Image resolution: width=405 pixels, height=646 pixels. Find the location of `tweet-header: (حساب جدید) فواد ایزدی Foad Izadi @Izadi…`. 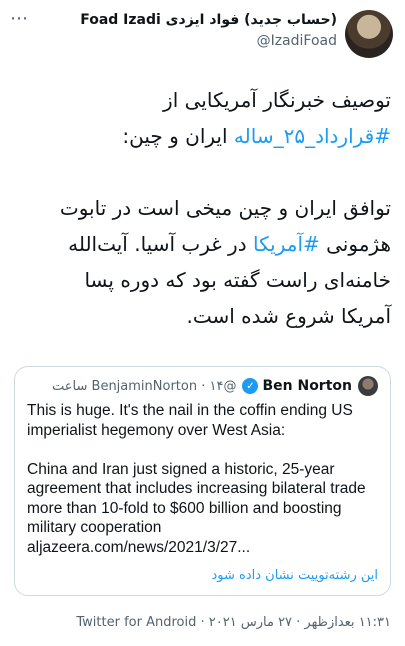

tweet-header: (حساب جدید) فواد ایزدی Foad Izadi @Izadi… is located at coordinates (236, 34).